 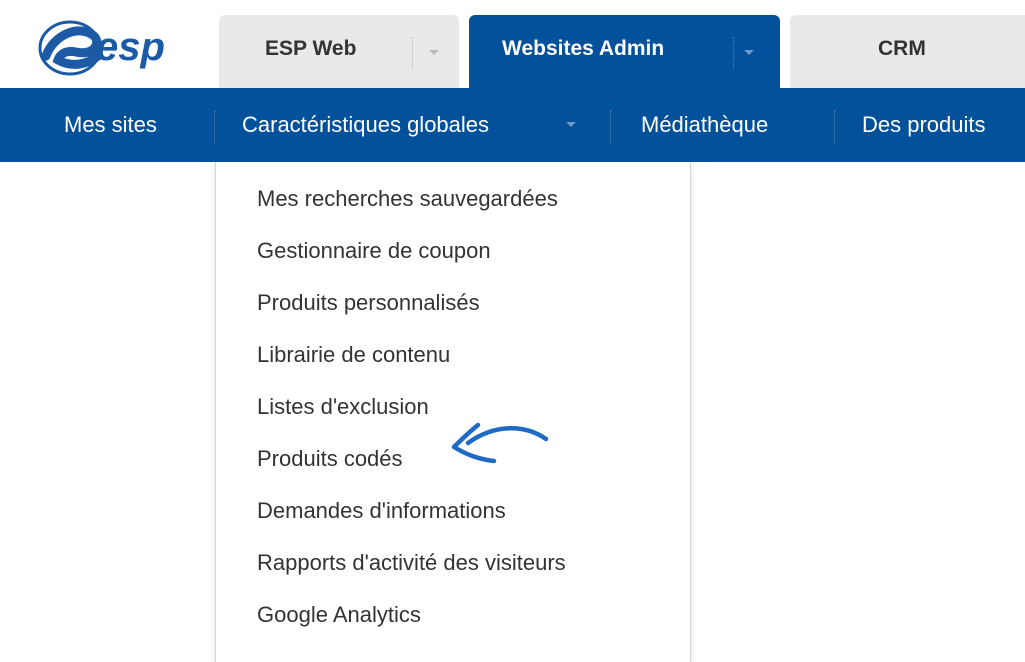 I want to click on menu-item-google-analytics: Google Analytics, so click(x=339, y=615).